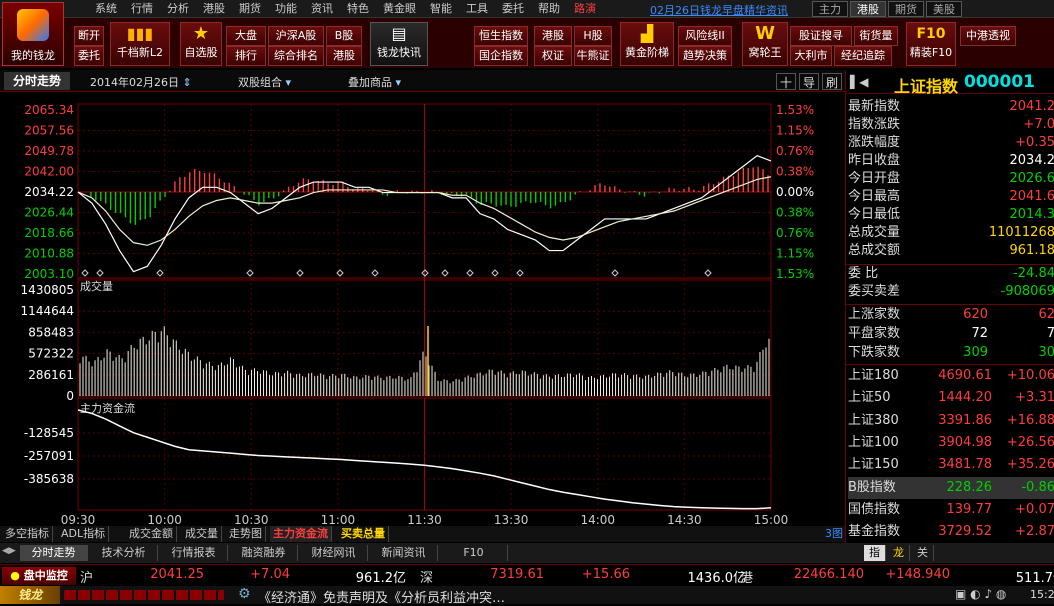  What do you see at coordinates (322, 9) in the screenshot?
I see `menu-item-6: 资讯` at bounding box center [322, 9].